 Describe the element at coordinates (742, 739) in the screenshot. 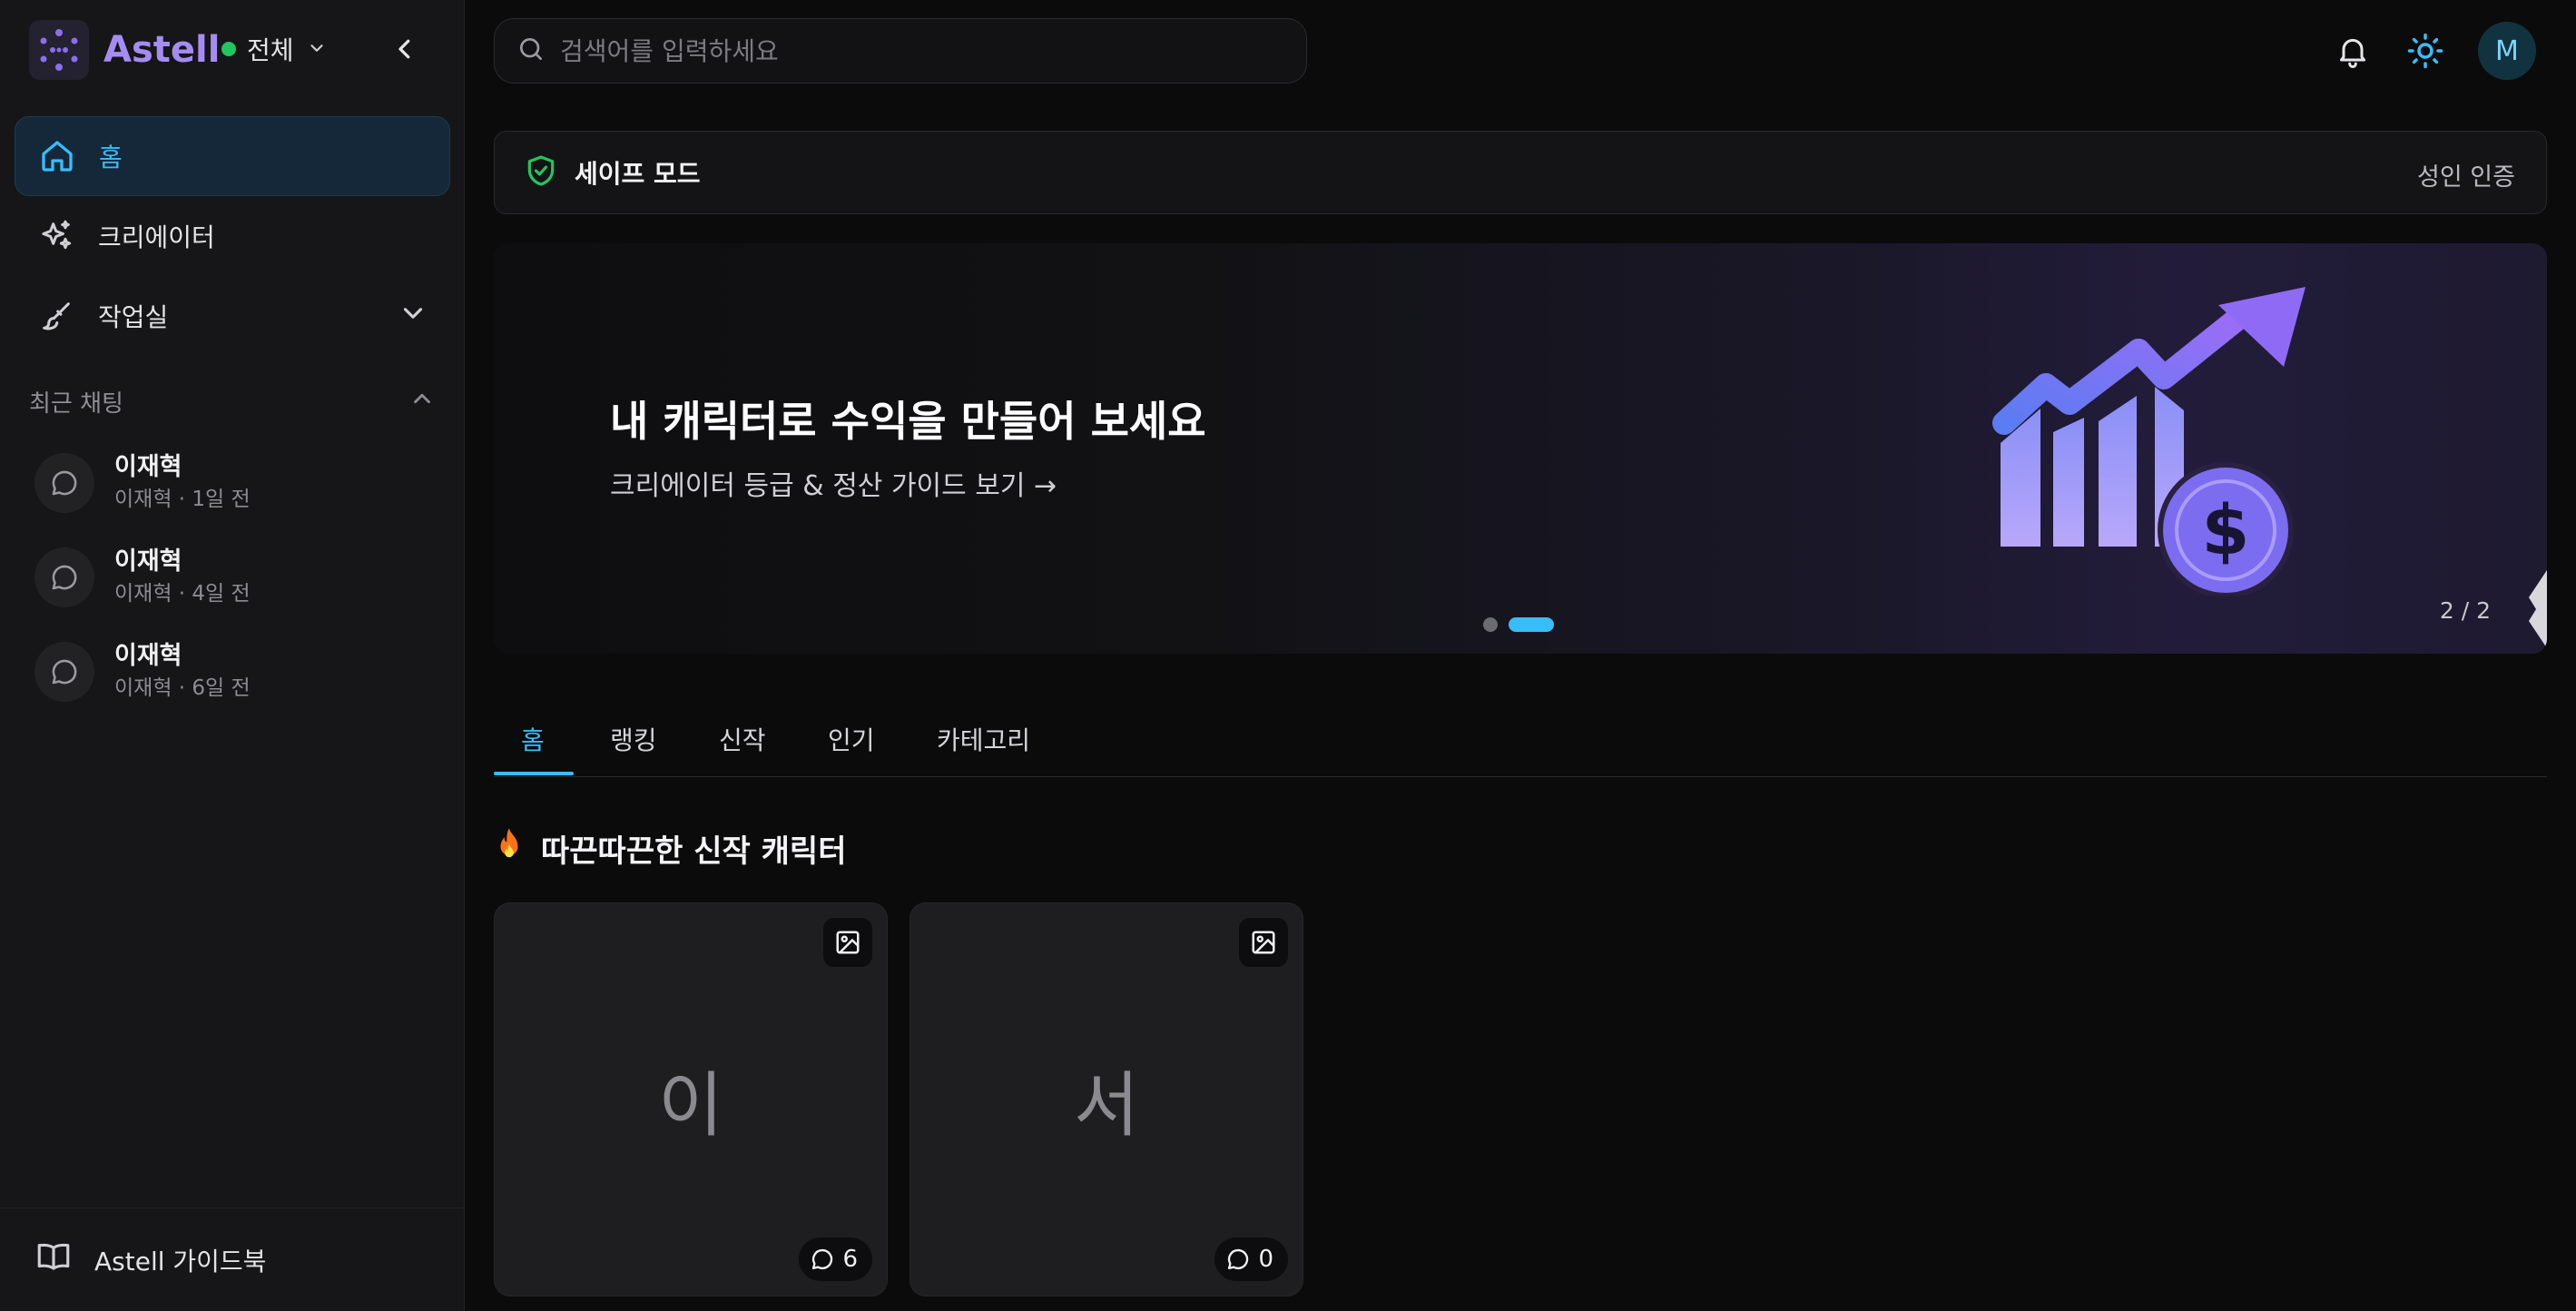

I see `tab-new: 신작` at that location.